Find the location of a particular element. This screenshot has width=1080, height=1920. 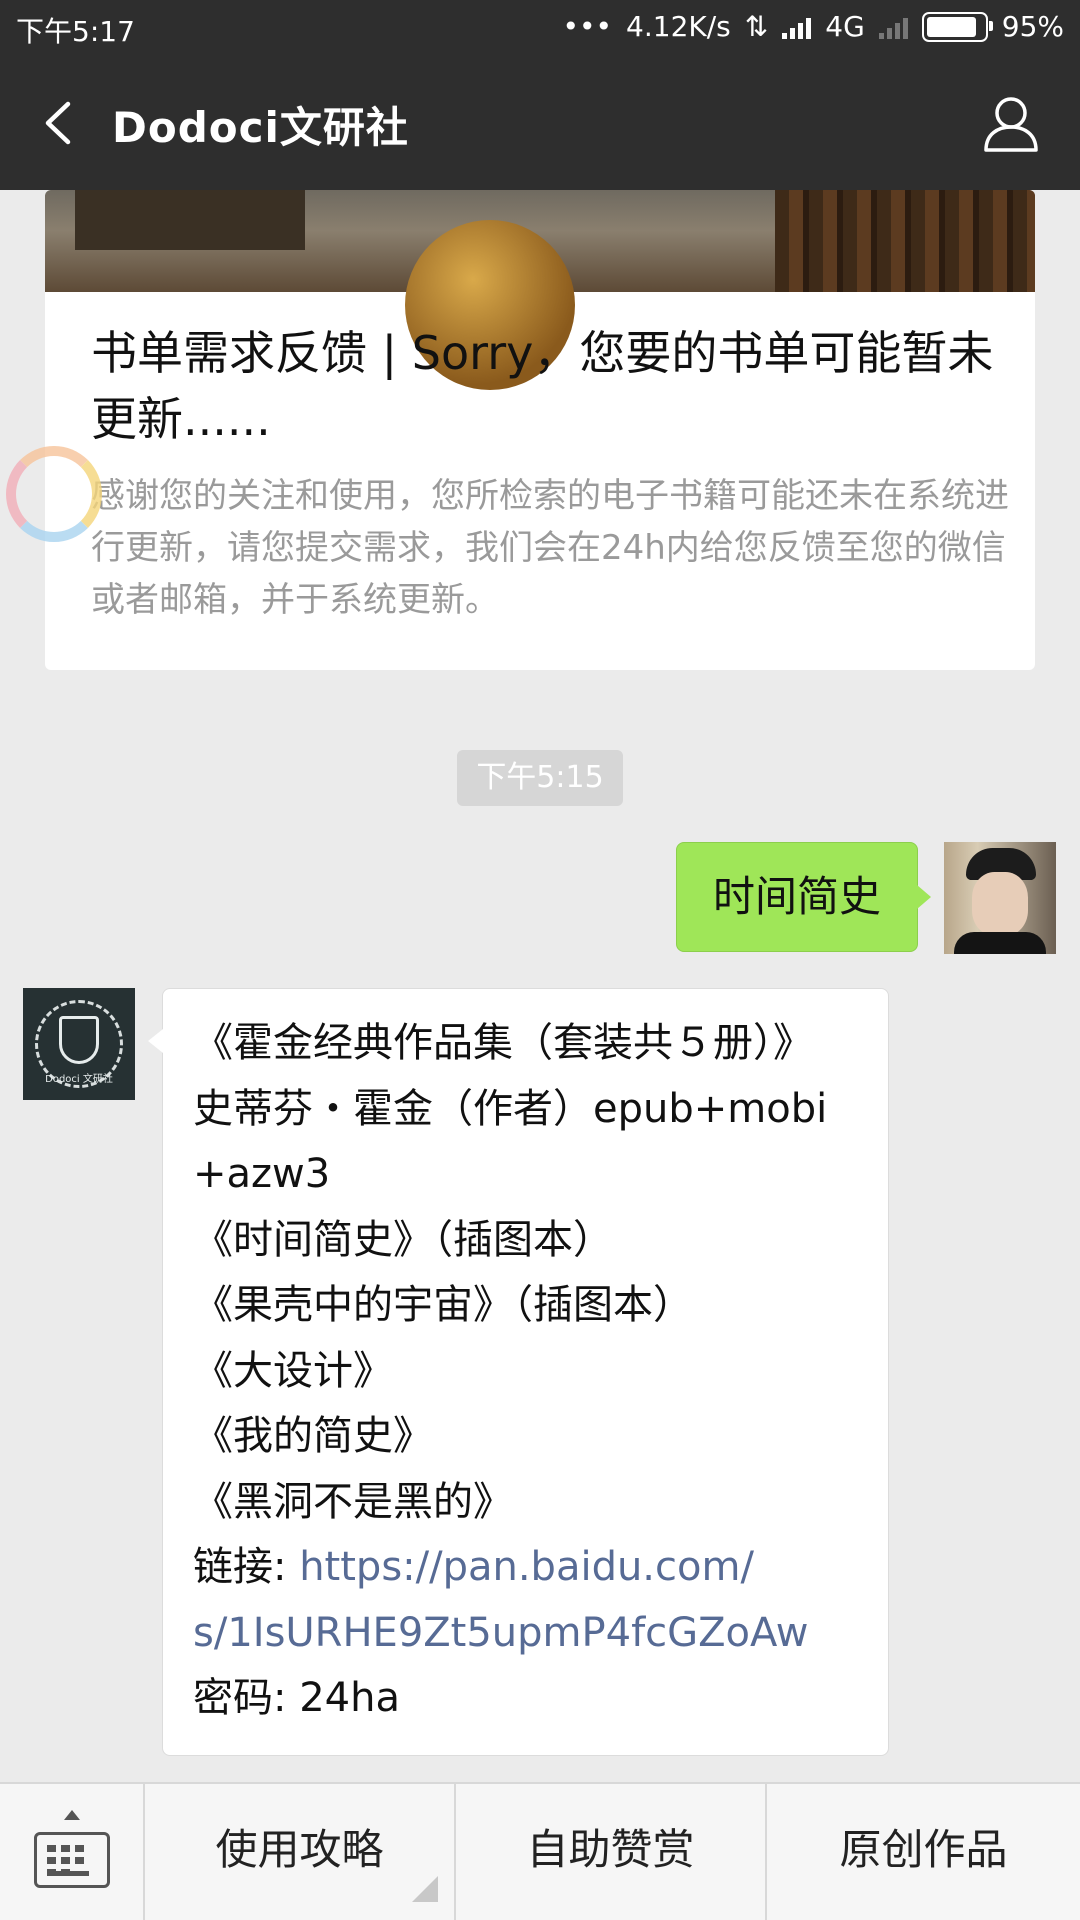

official-account-avatar: Dodoci 文研社 is located at coordinates (79, 1044).